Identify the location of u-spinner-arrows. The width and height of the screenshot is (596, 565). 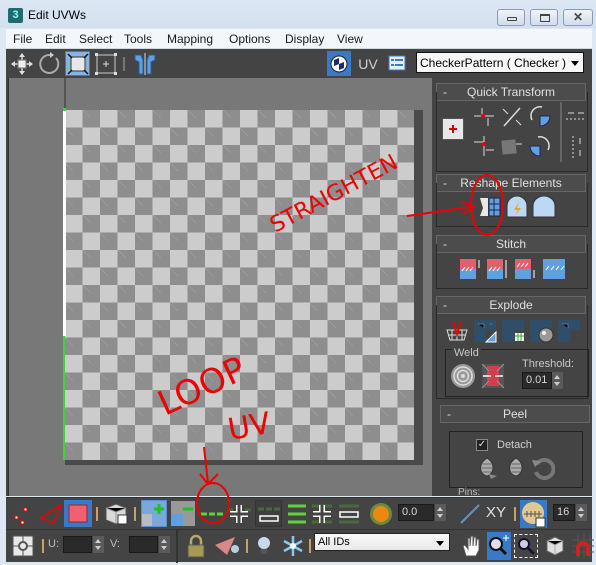
(98, 544).